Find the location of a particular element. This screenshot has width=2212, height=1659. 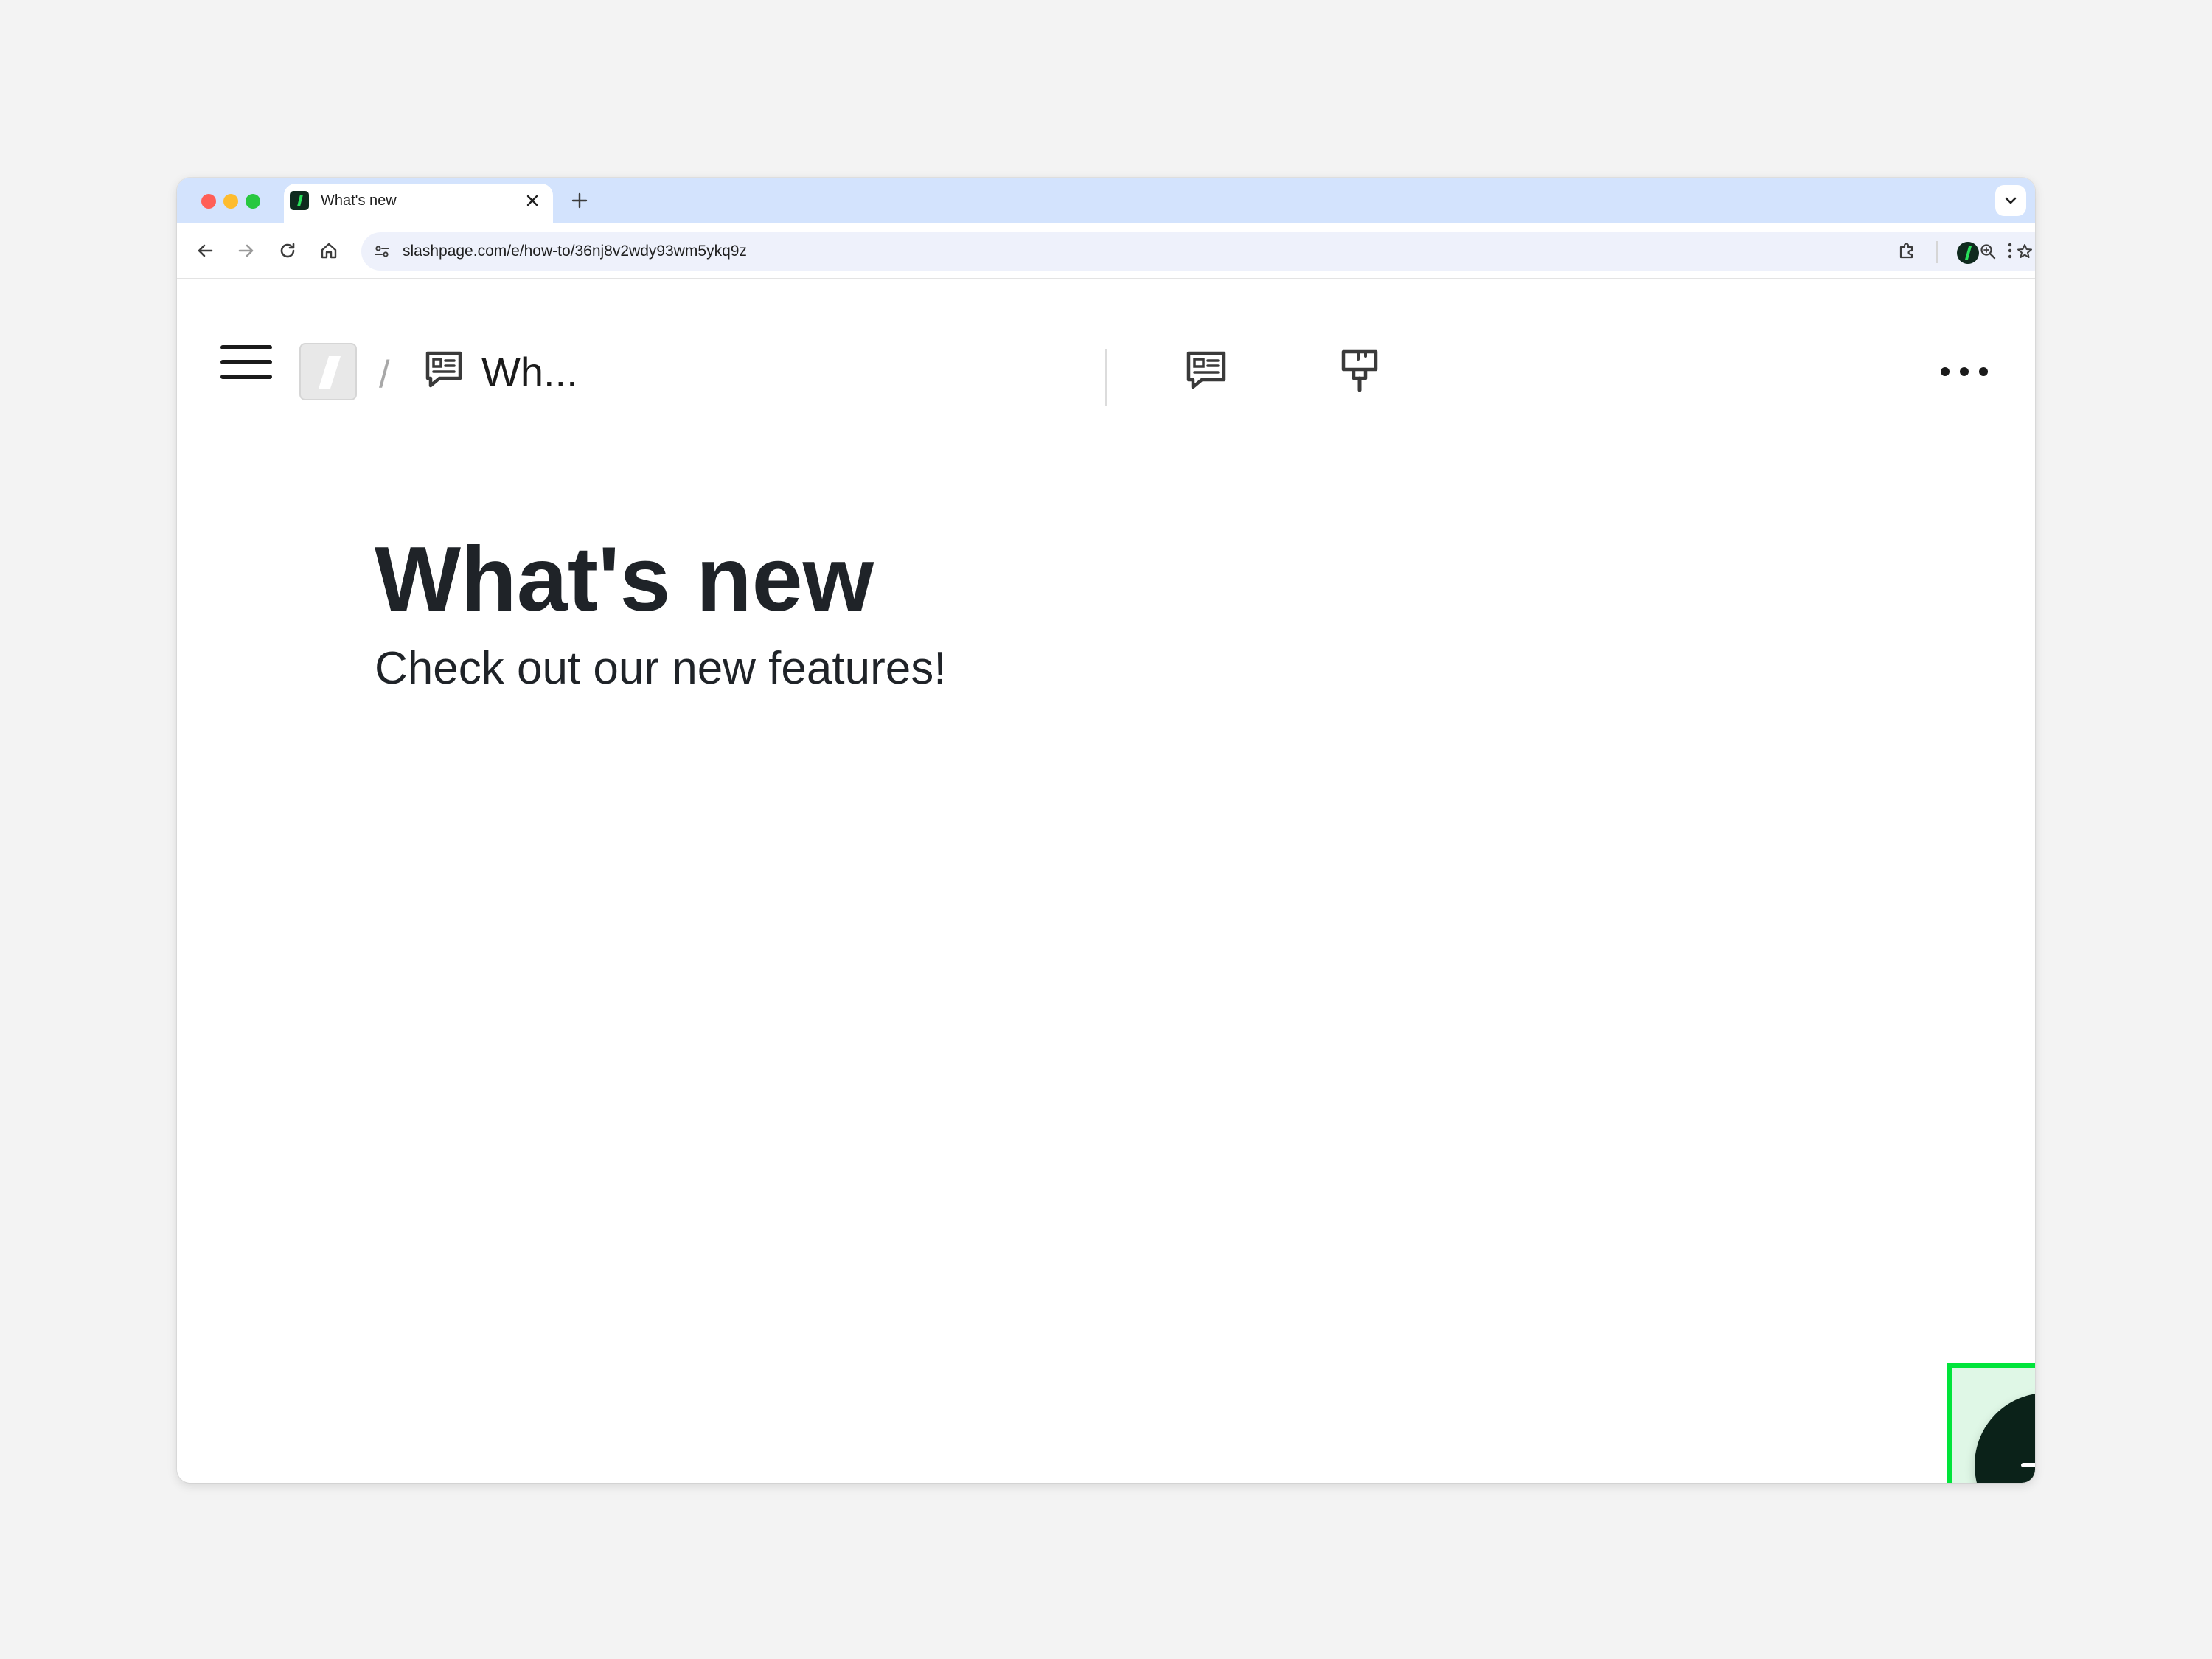

home-icon is located at coordinates (329, 251).